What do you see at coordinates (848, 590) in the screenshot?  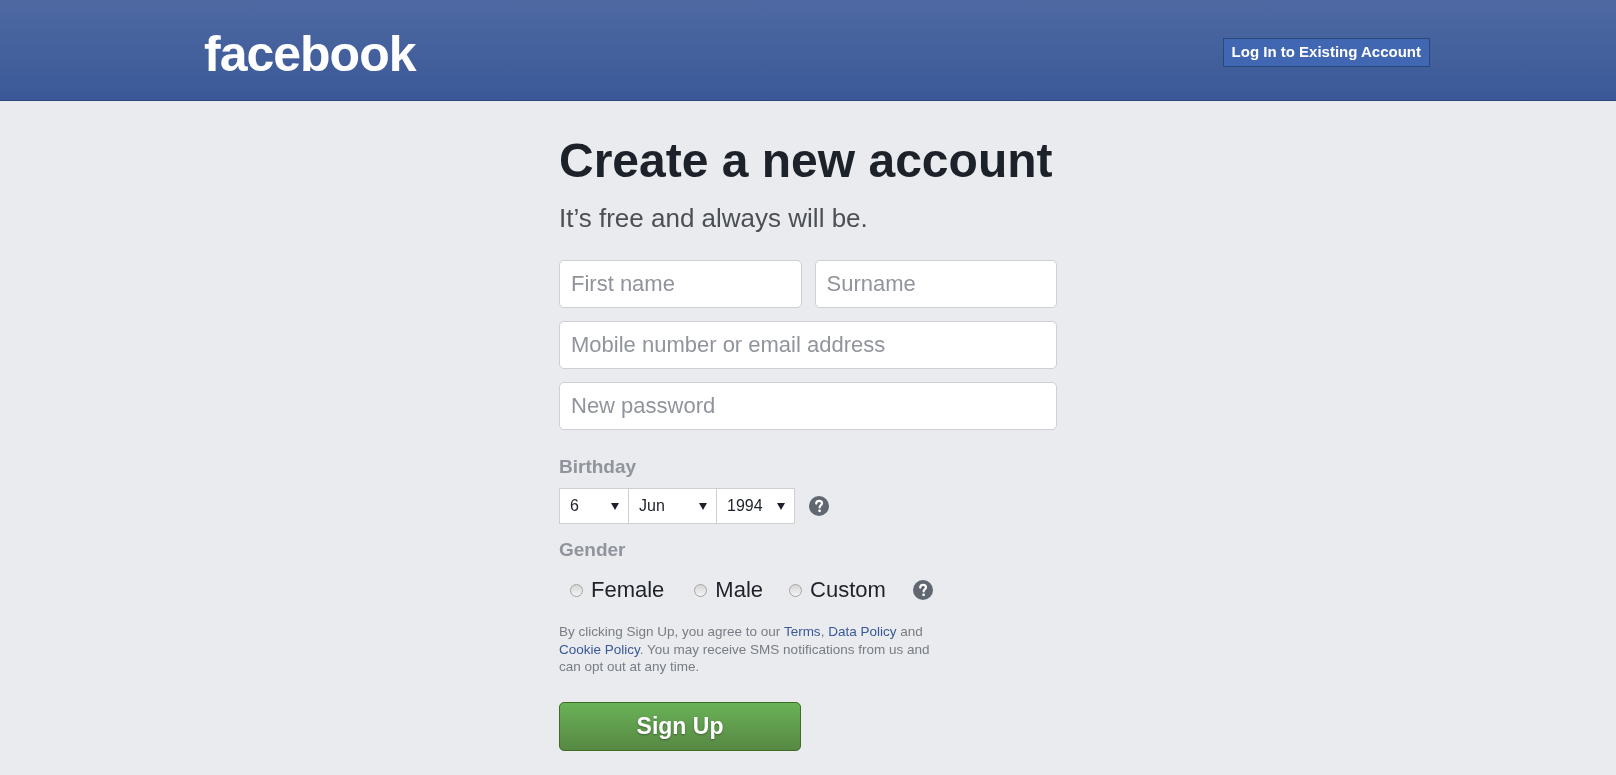 I see `radio-label: Custom` at bounding box center [848, 590].